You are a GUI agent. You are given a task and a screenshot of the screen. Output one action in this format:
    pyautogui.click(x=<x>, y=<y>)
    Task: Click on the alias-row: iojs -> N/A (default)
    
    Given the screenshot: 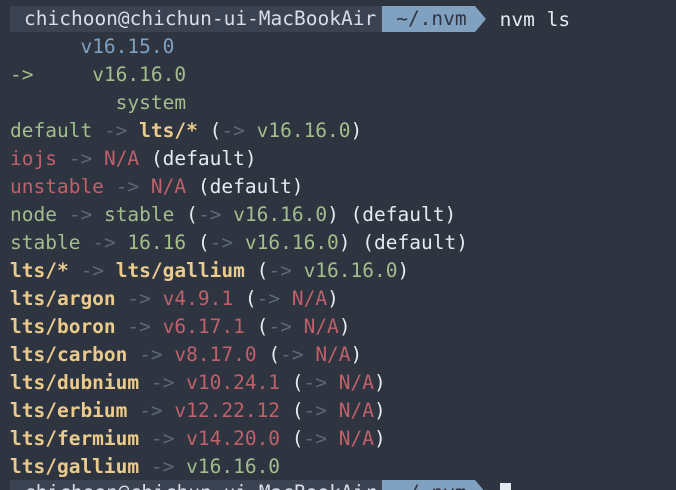 What is the action you would take?
    pyautogui.click(x=133, y=158)
    